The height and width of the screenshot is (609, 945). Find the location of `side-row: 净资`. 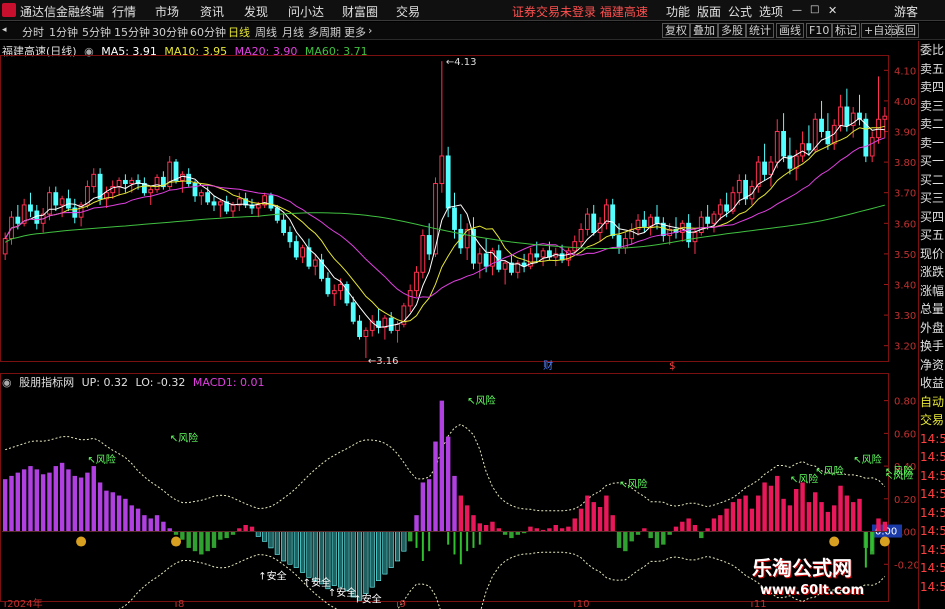

side-row: 净资 is located at coordinates (932, 364).